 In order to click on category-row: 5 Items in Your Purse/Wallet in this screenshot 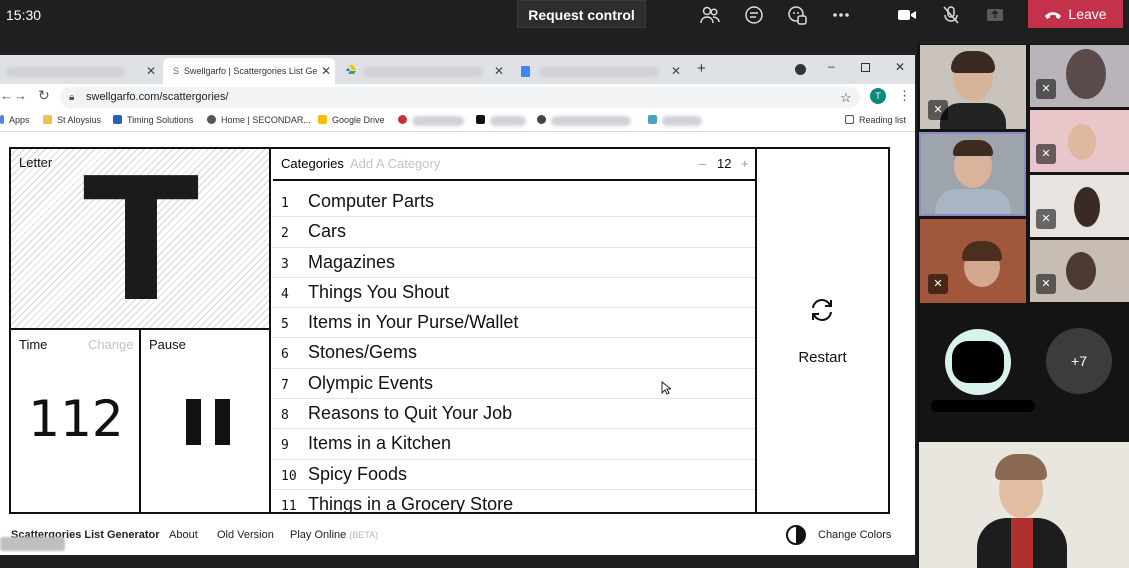, I will do `click(514, 323)`.